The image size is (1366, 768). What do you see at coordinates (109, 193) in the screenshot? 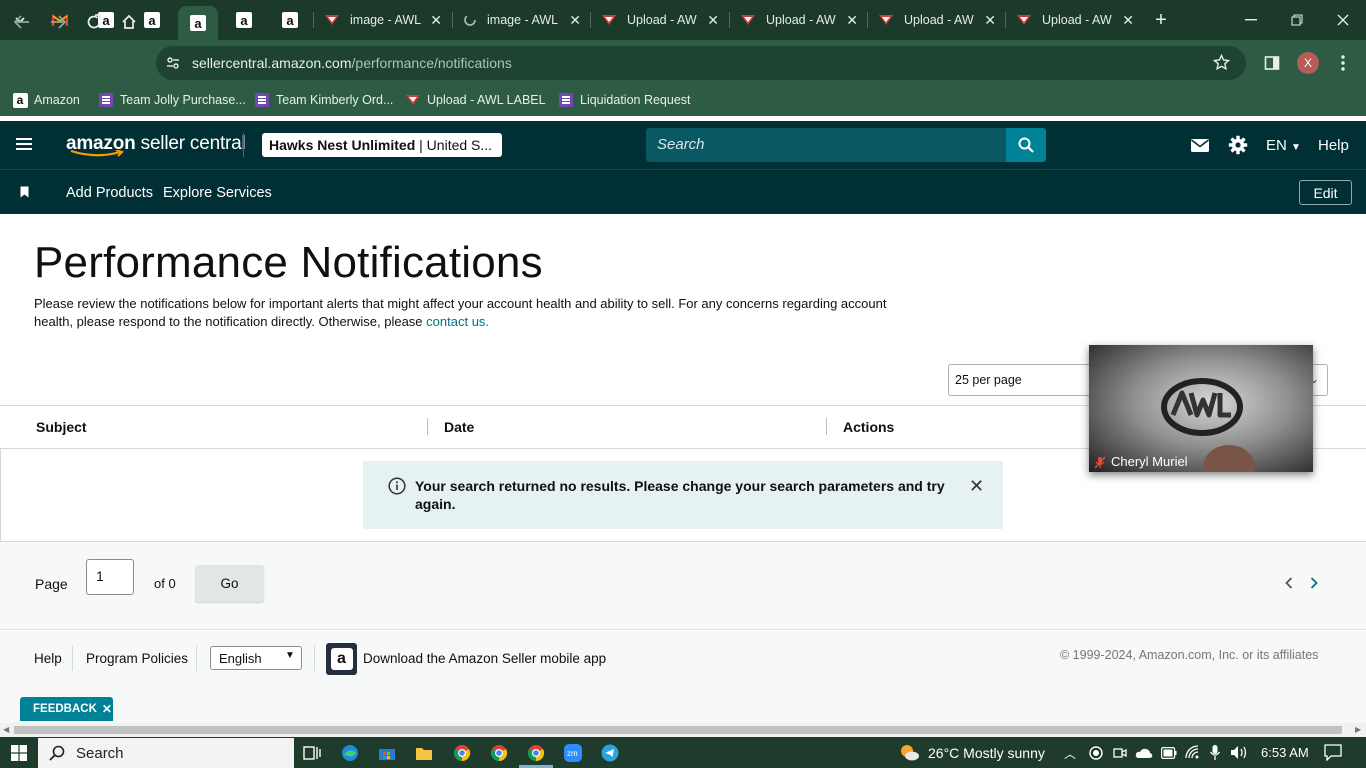
I see `subnav-add-products: Add Products` at bounding box center [109, 193].